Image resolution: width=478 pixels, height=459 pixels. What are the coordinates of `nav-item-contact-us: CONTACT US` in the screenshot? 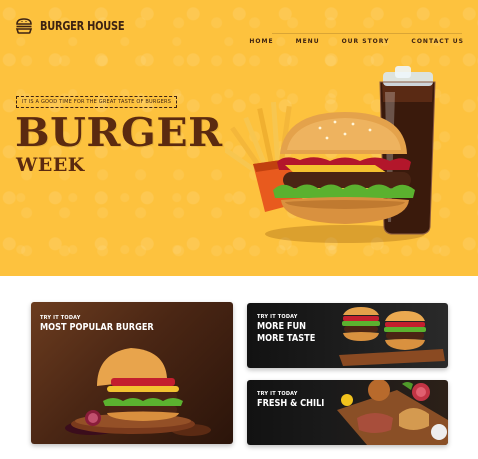 It's located at (437, 41).